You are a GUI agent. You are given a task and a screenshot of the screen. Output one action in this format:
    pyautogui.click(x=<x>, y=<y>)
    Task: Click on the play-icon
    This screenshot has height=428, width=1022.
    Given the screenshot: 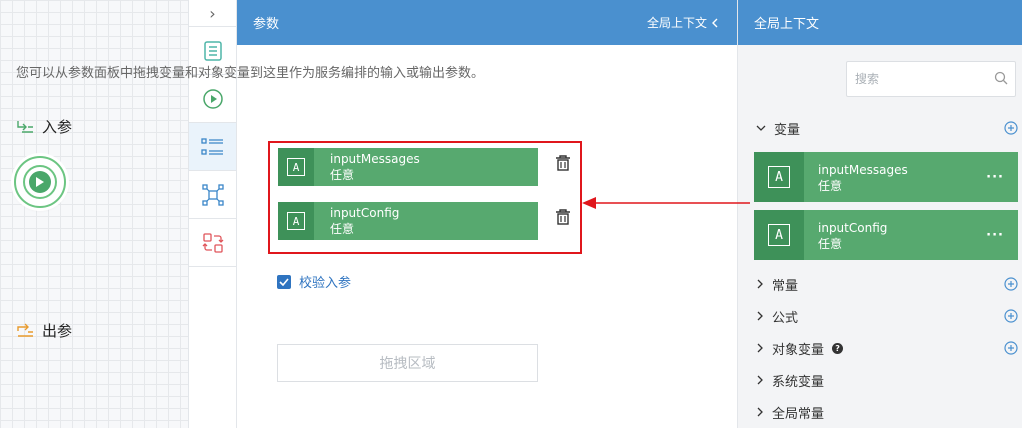 What is the action you would take?
    pyautogui.click(x=40, y=182)
    